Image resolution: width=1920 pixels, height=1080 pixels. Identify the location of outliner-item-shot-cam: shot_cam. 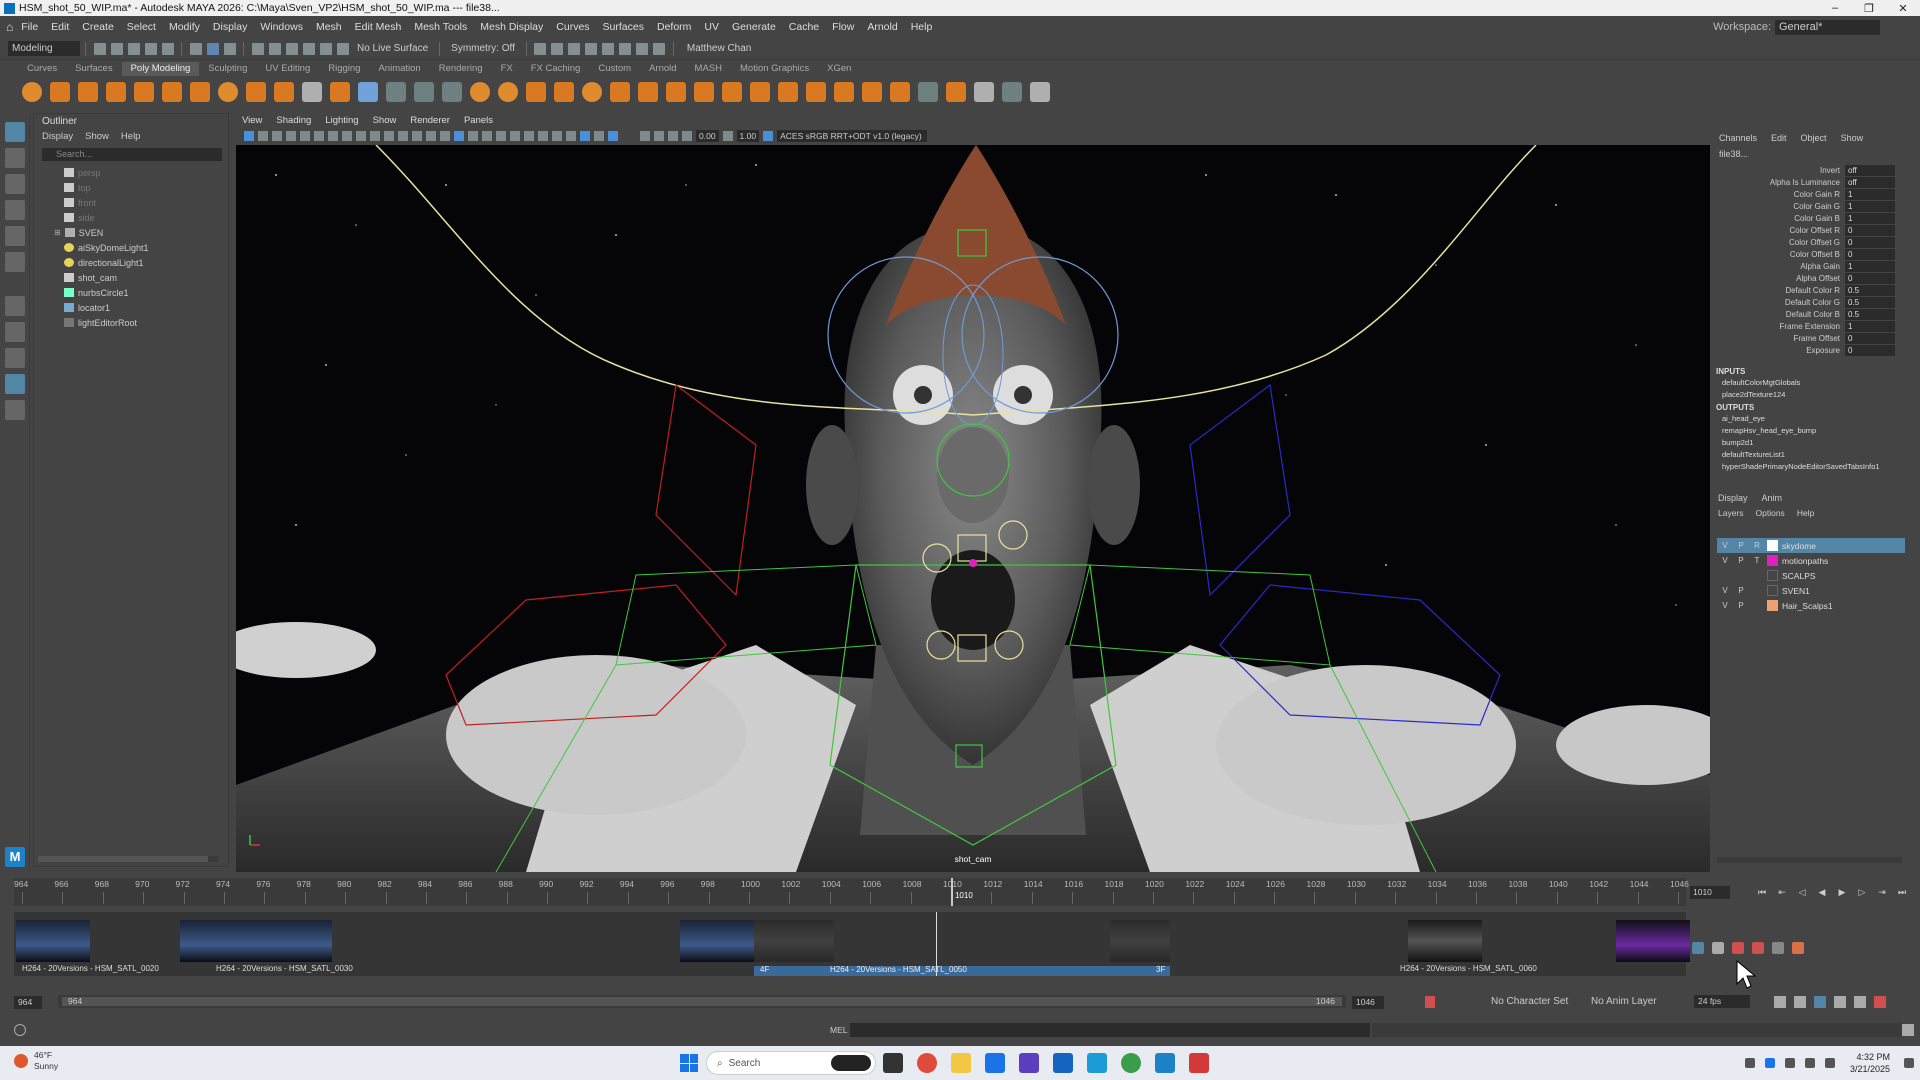
(136, 277).